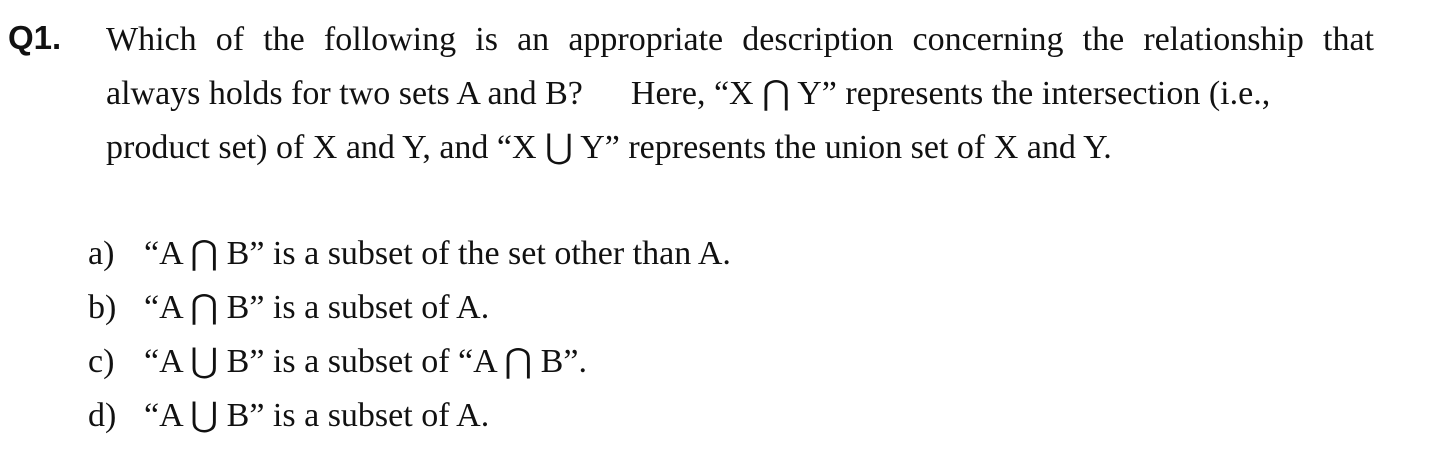 The height and width of the screenshot is (460, 1450). Describe the element at coordinates (365, 361) in the screenshot. I see `option-c-text: “A ⋃ B” is a subset of “A ⋂ B”.` at that location.